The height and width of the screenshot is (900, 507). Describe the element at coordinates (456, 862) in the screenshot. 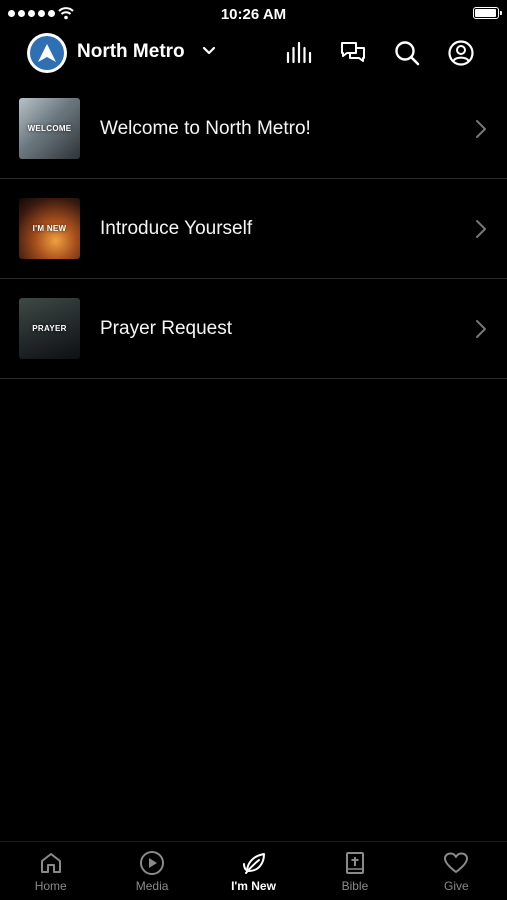

I see `heart-icon` at that location.